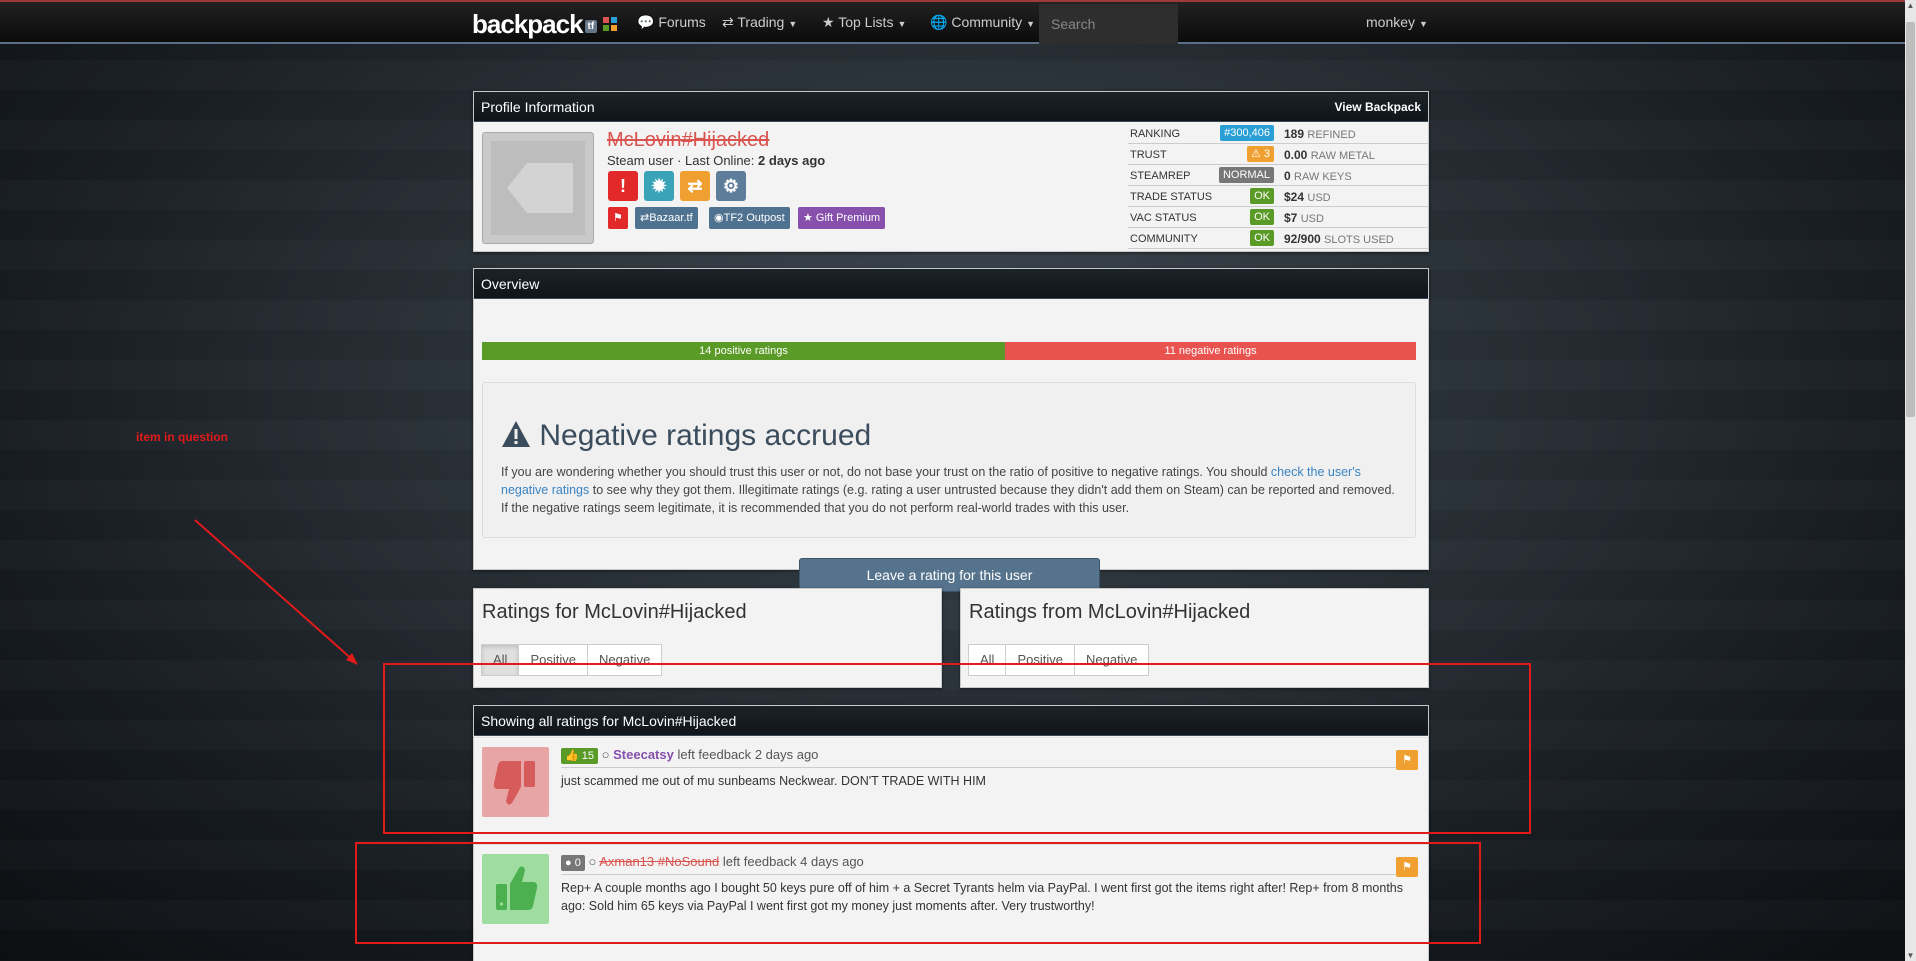  Describe the element at coordinates (695, 186) in the screenshot. I see `trade-offer-icon: ⇄` at that location.